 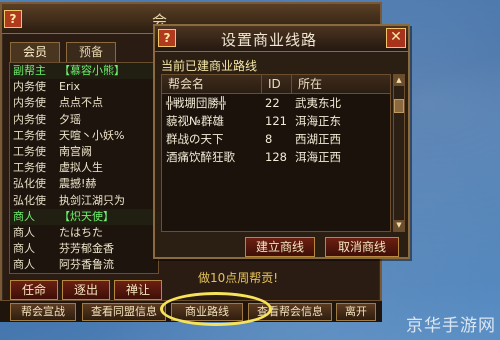 I want to click on member-name: 夕瑶, so click(x=70, y=119).